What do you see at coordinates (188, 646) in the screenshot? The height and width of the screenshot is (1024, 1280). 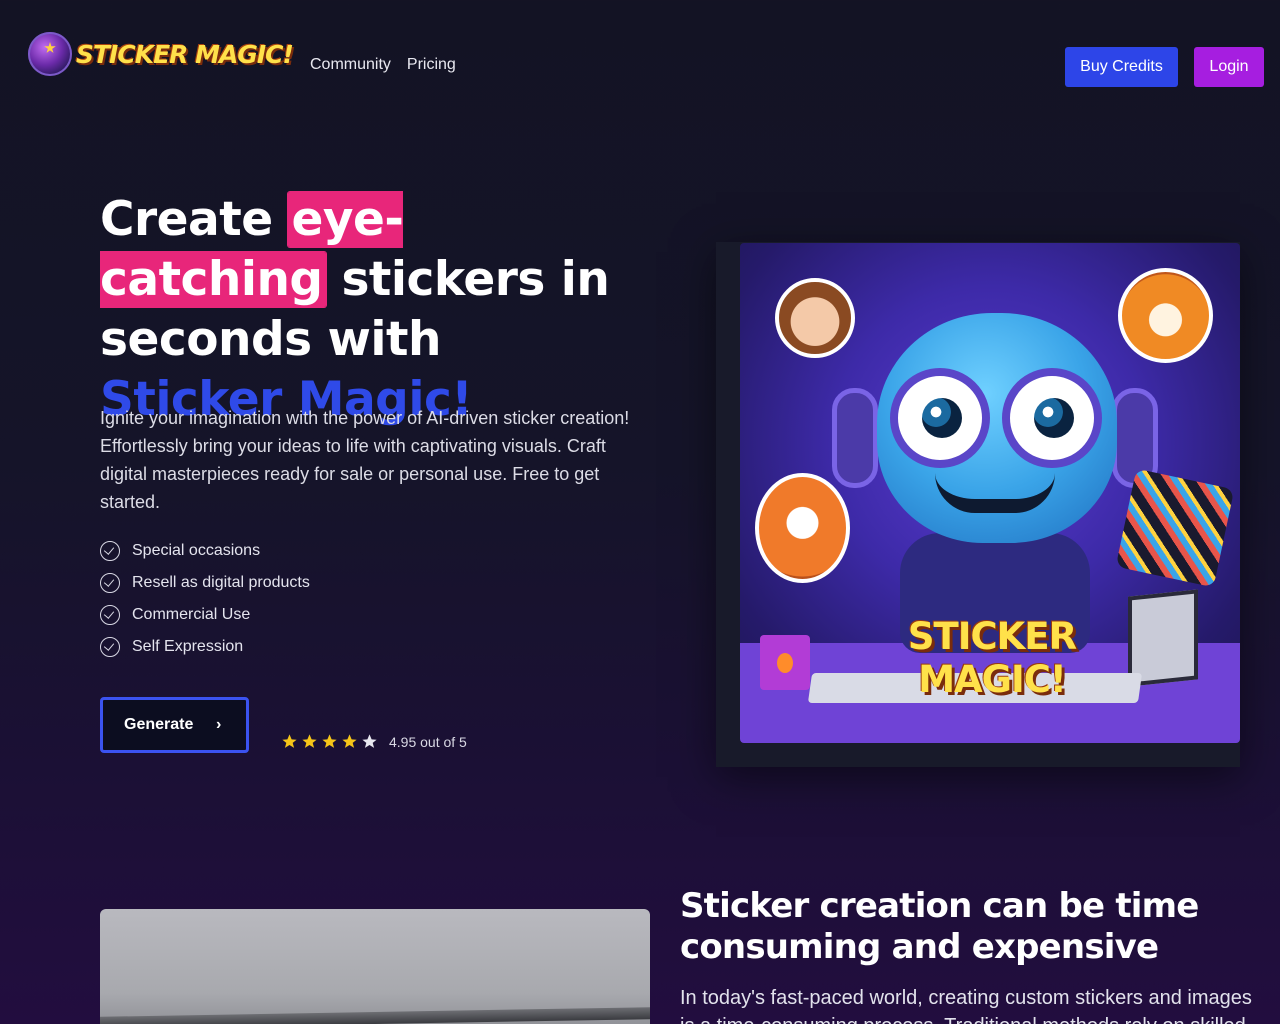 I see `feature-label: Self Expression` at bounding box center [188, 646].